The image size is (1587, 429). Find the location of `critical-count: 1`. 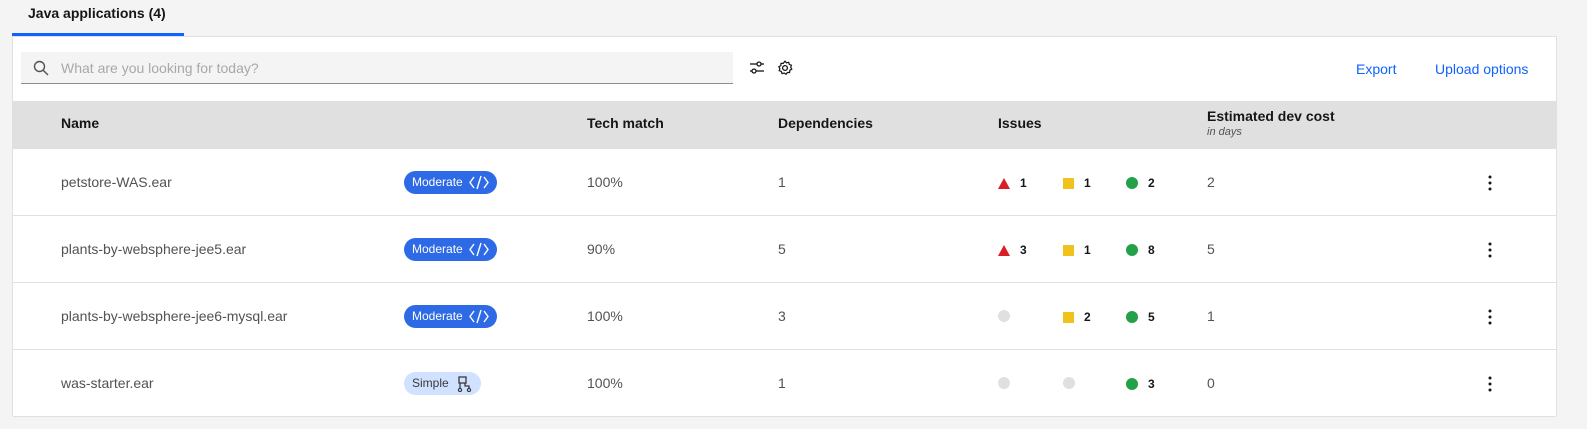

critical-count: 1 is located at coordinates (1023, 183).